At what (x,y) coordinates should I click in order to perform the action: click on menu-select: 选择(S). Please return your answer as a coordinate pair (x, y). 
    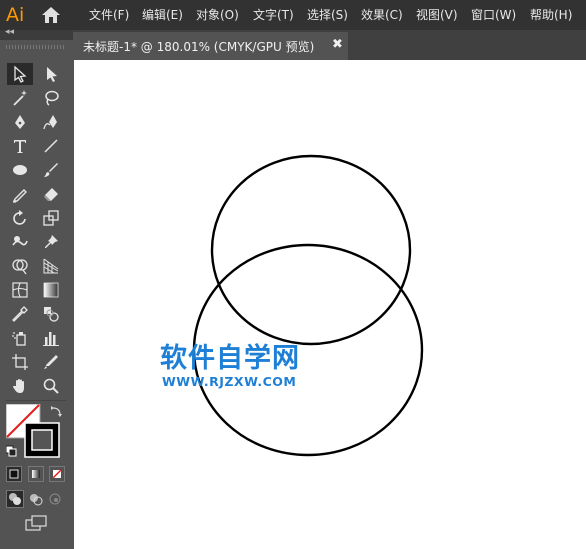
    Looking at the image, I should click on (327, 15).